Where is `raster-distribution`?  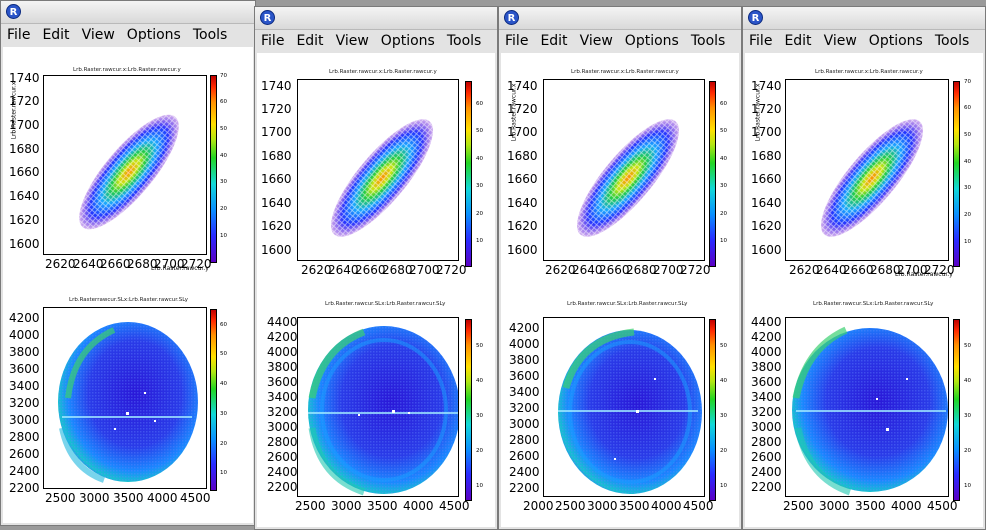
raster-distribution is located at coordinates (128, 402).